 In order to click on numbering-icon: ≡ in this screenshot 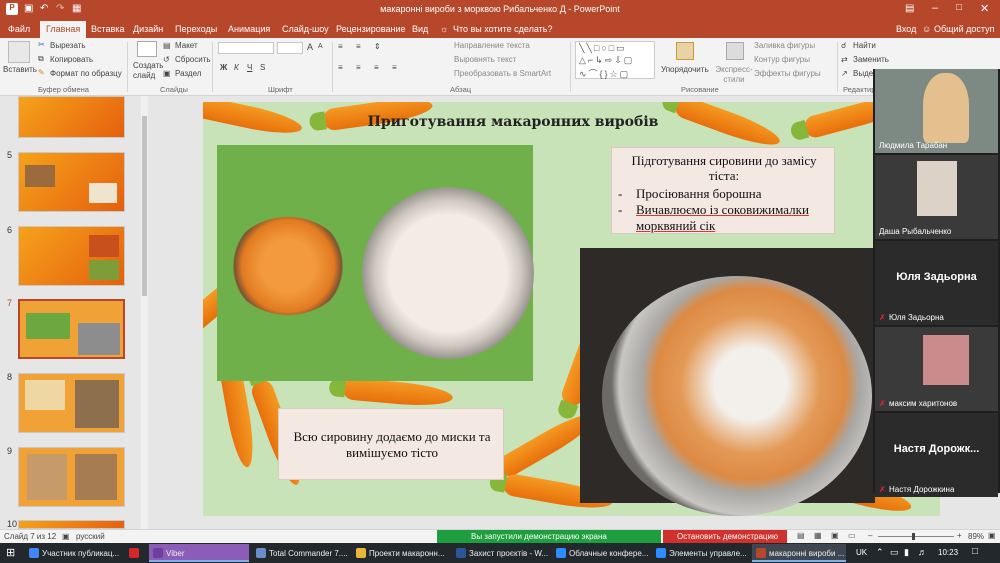, I will do `click(358, 46)`.